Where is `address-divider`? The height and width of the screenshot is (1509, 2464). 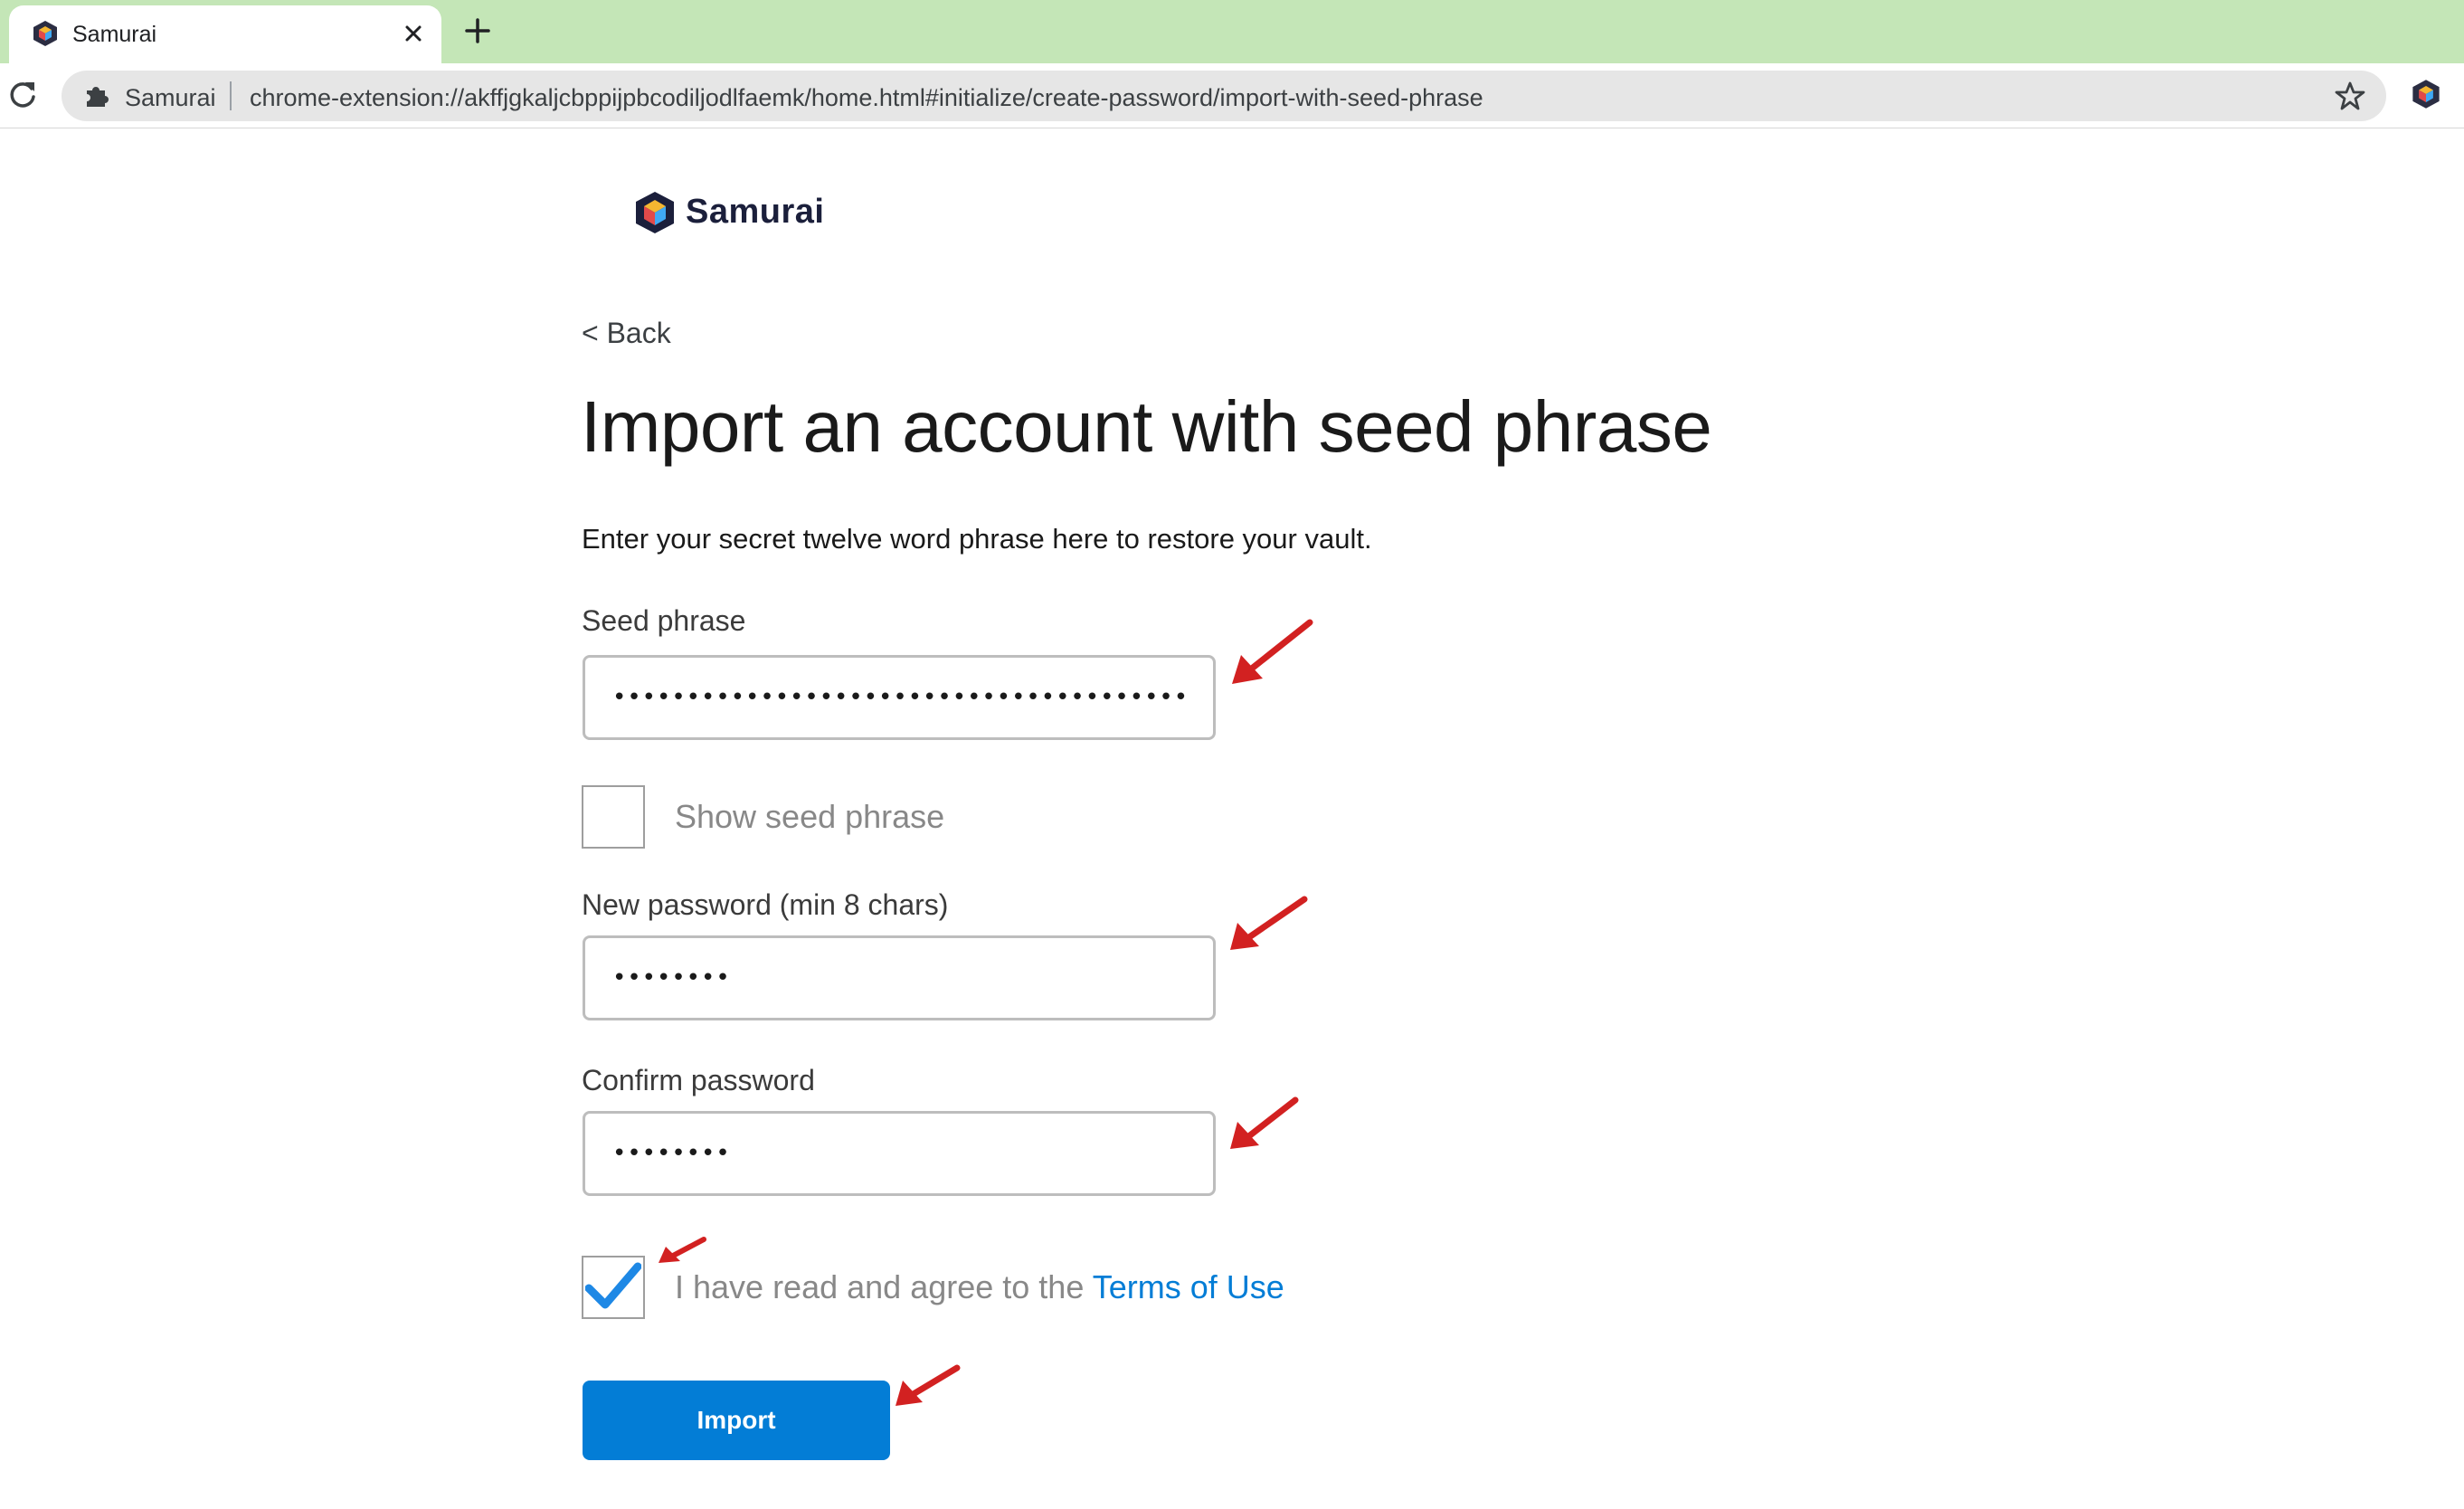 address-divider is located at coordinates (231, 95).